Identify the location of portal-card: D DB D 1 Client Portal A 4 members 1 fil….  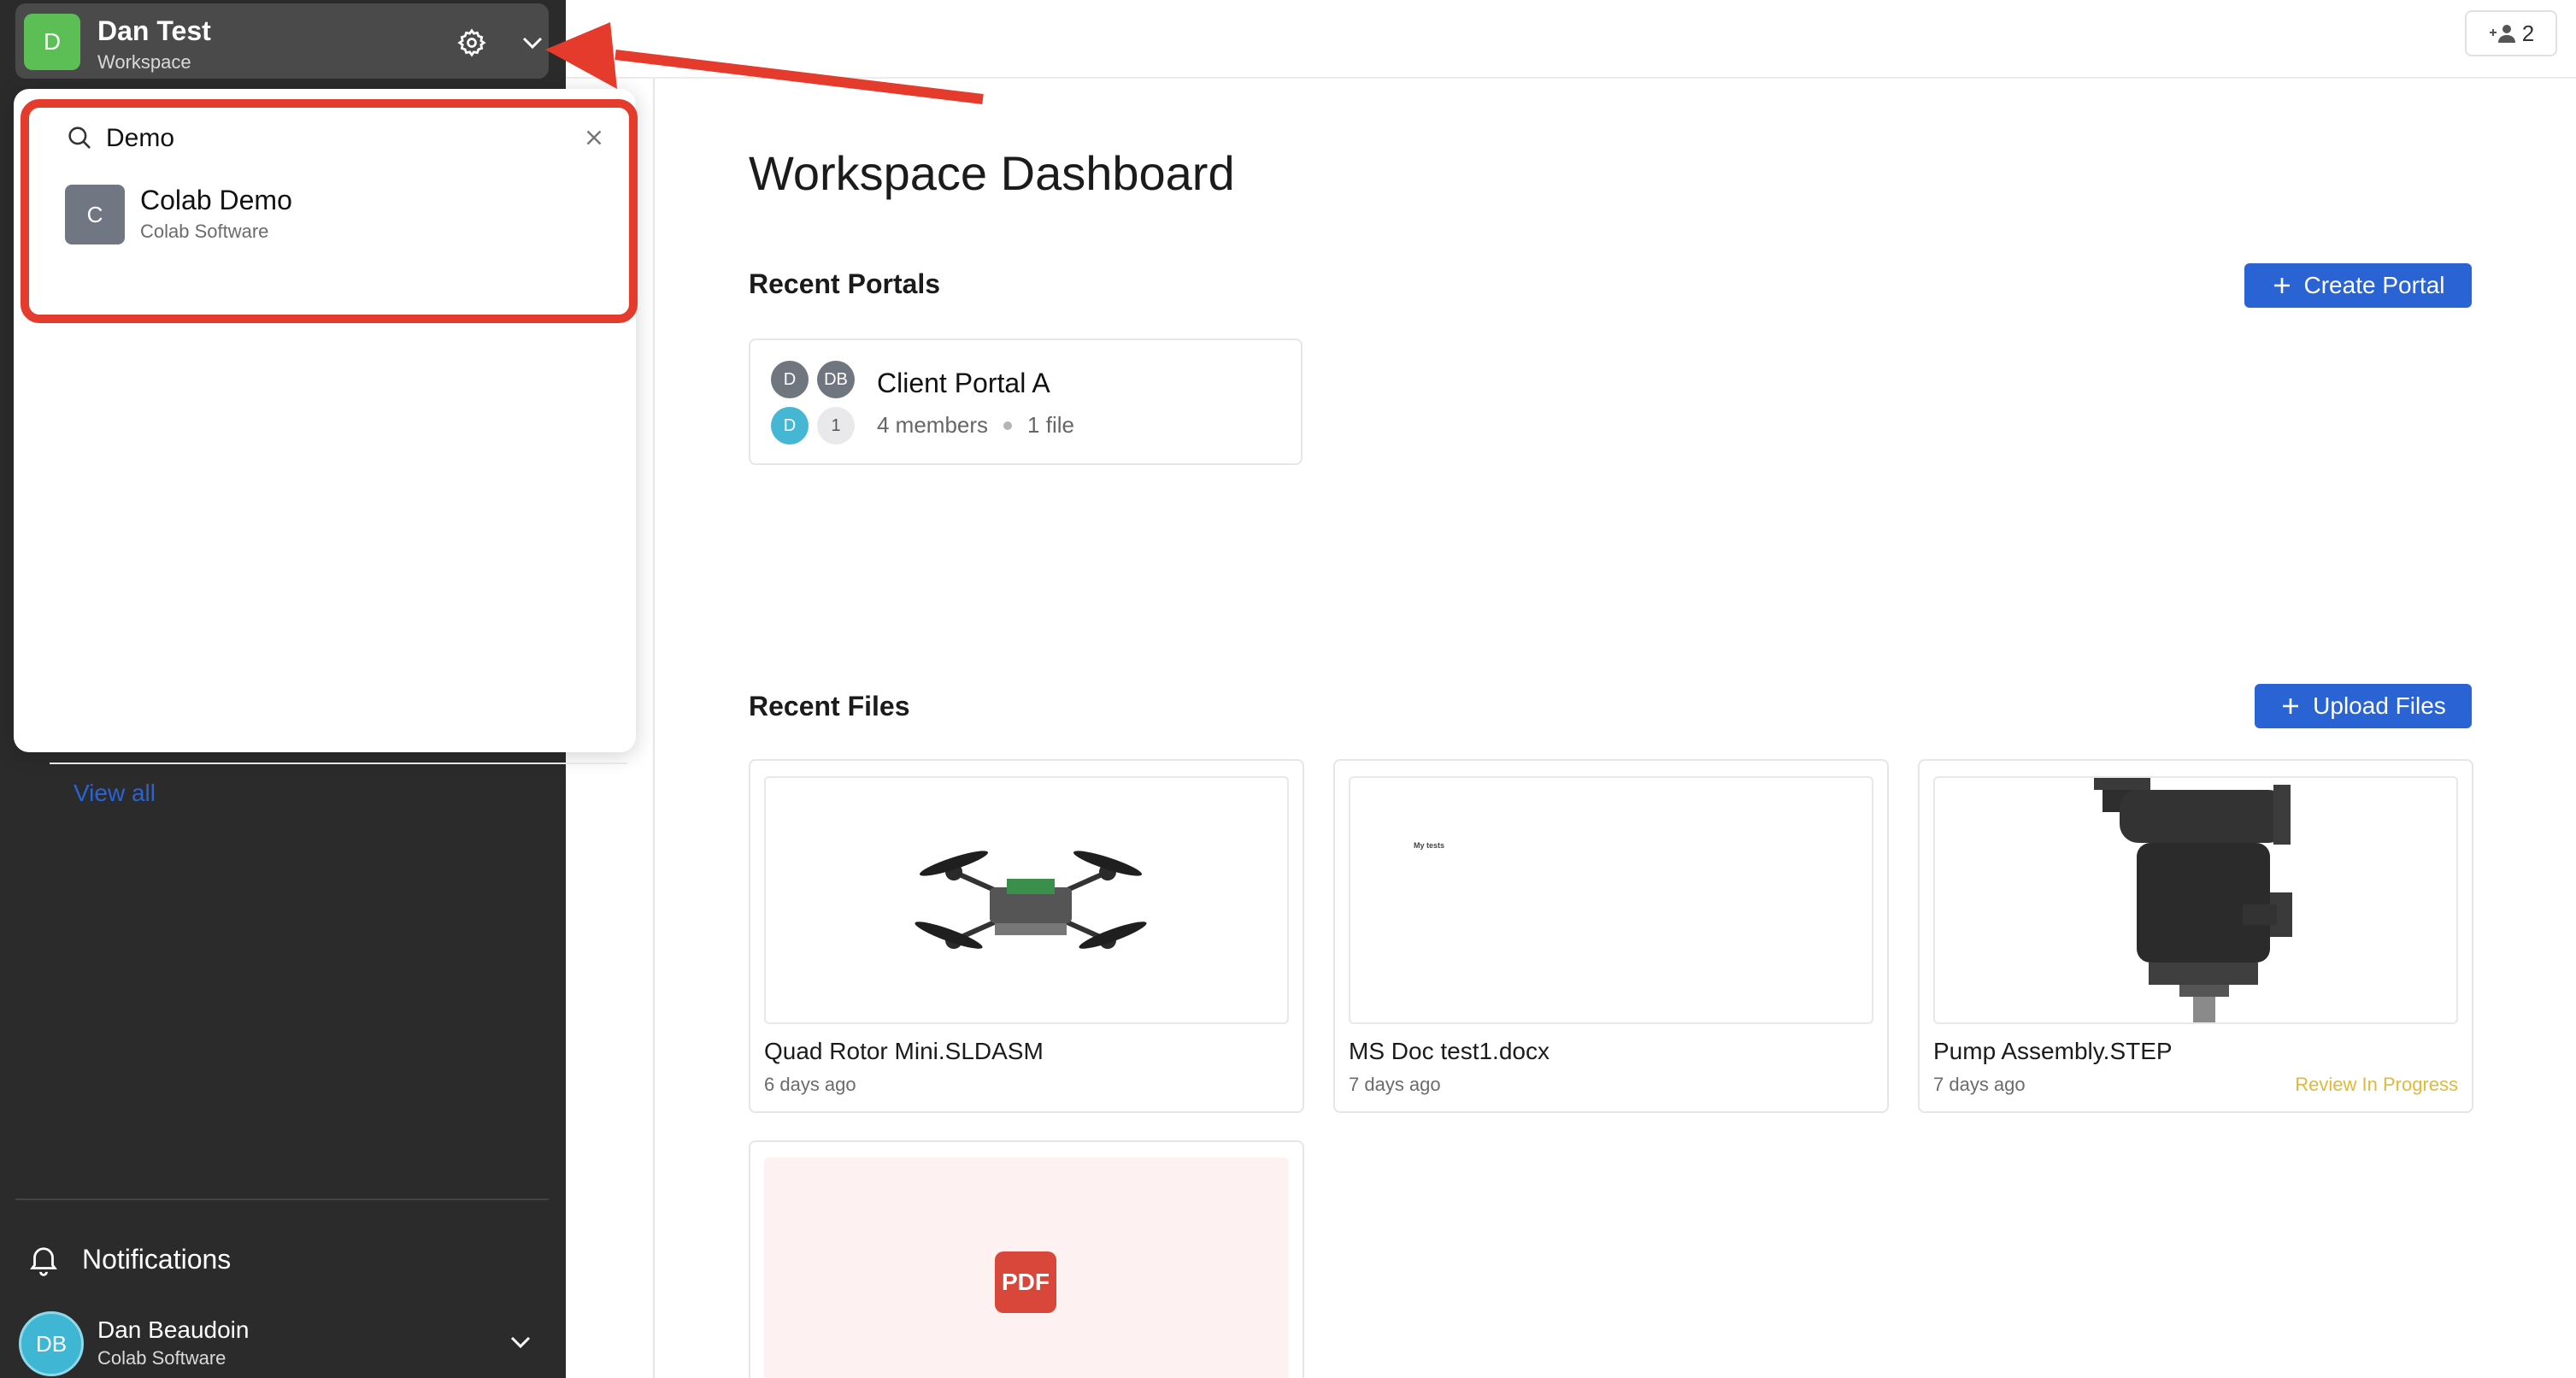
(1026, 402).